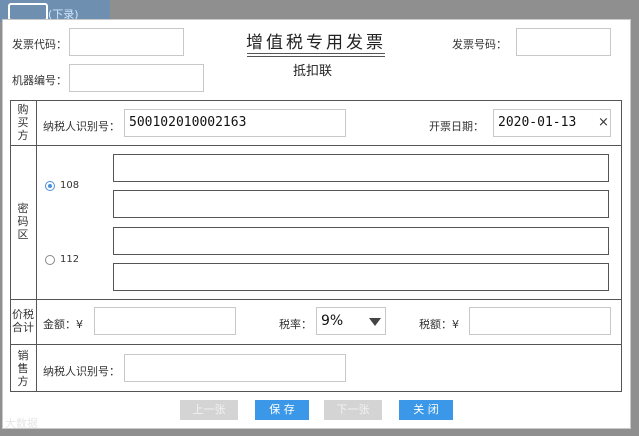 This screenshot has width=639, height=436. What do you see at coordinates (375, 322) in the screenshot?
I see `dropdown-arrow-icon` at bounding box center [375, 322].